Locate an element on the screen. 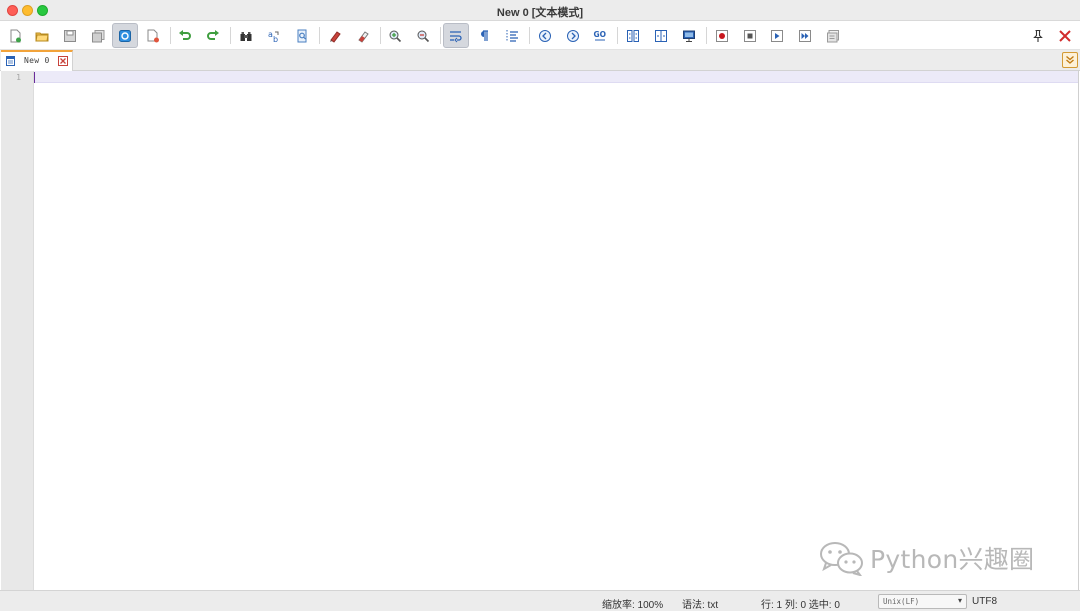 The height and width of the screenshot is (611, 1080). toolbar: ab GO is located at coordinates (540, 35).